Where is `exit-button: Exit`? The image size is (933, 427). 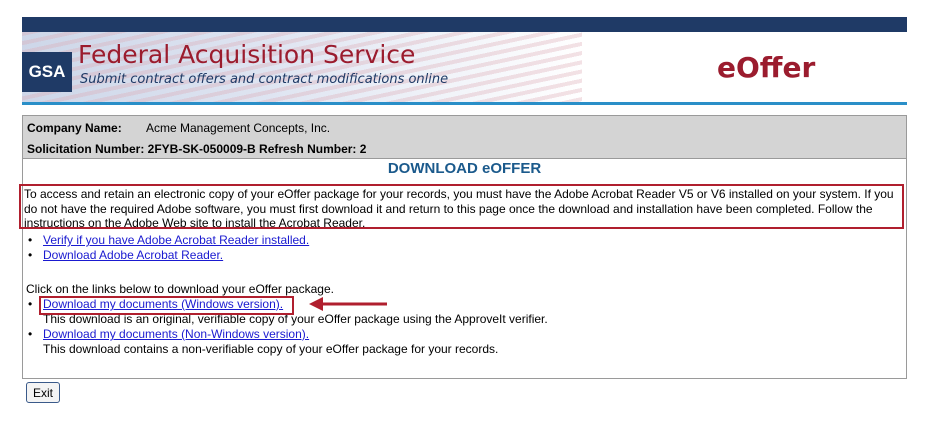
exit-button: Exit is located at coordinates (43, 392).